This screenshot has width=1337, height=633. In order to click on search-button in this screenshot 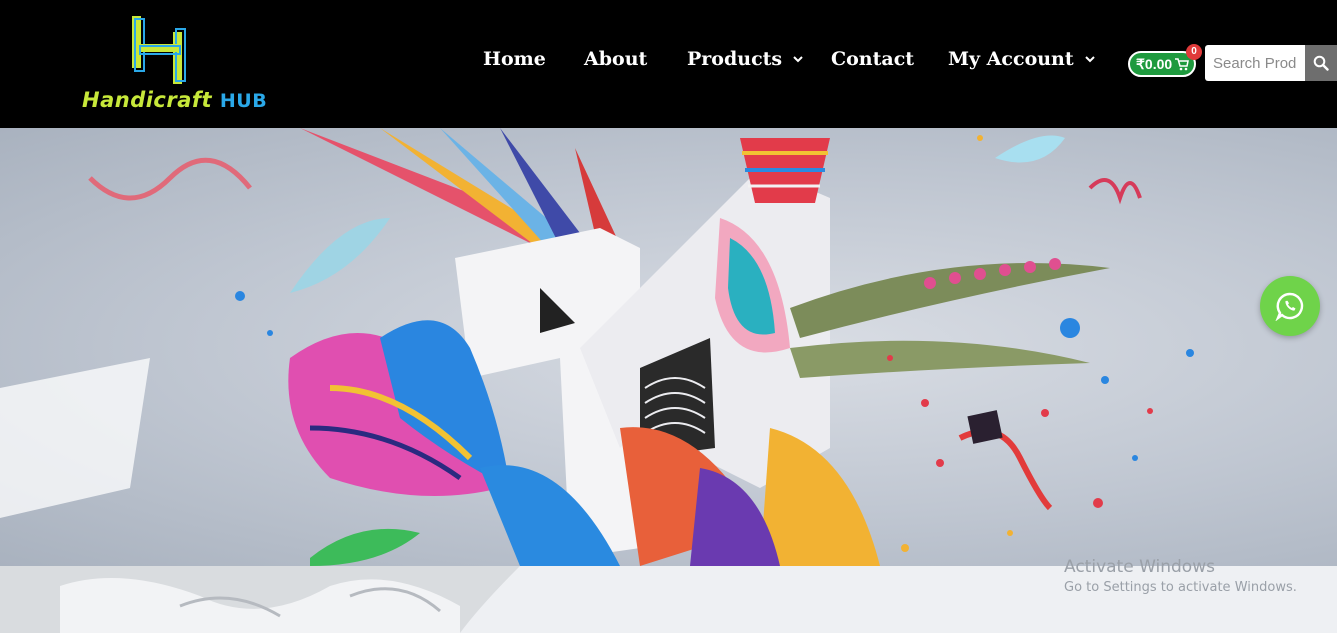, I will do `click(1321, 63)`.